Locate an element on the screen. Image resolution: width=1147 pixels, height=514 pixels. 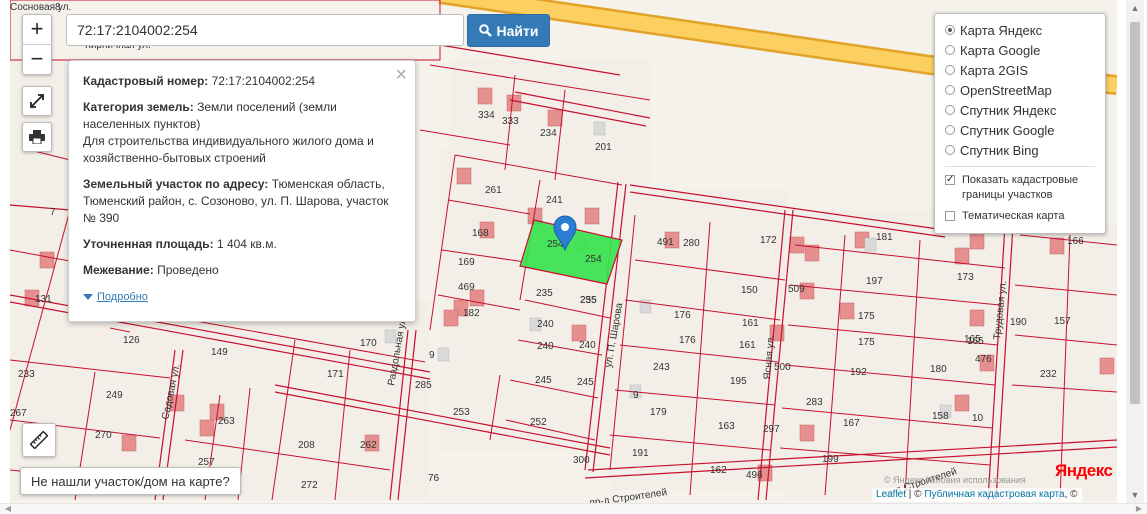
yandex-terms-text: © Яндекс Условия использования is located at coordinates (955, 480).